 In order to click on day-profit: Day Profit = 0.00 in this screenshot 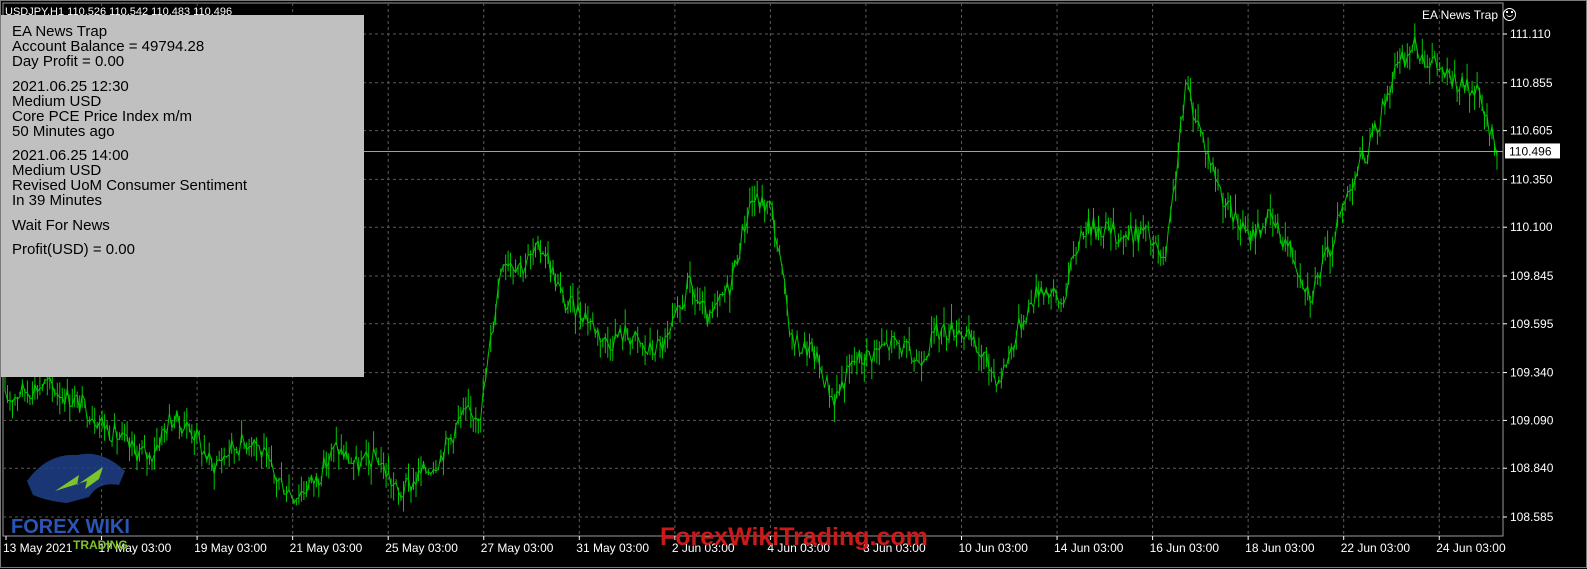, I will do `click(68, 61)`.